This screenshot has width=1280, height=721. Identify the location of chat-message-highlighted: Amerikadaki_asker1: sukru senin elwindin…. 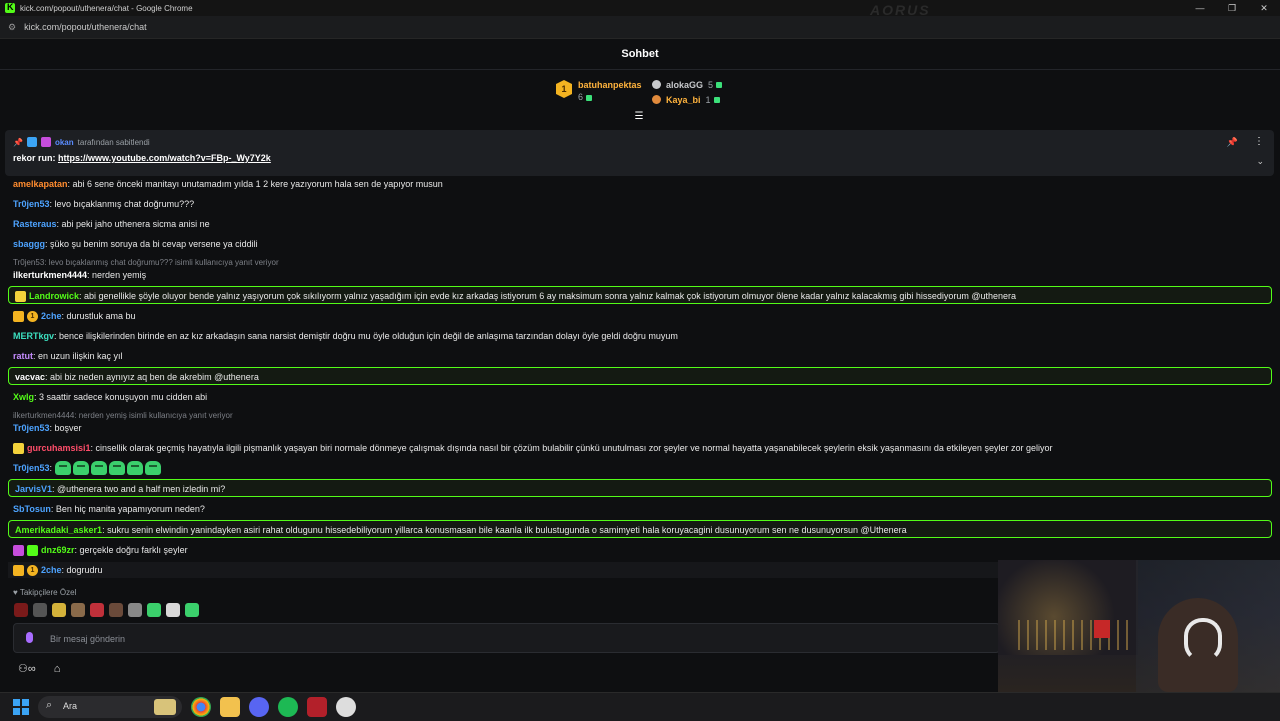
(640, 529).